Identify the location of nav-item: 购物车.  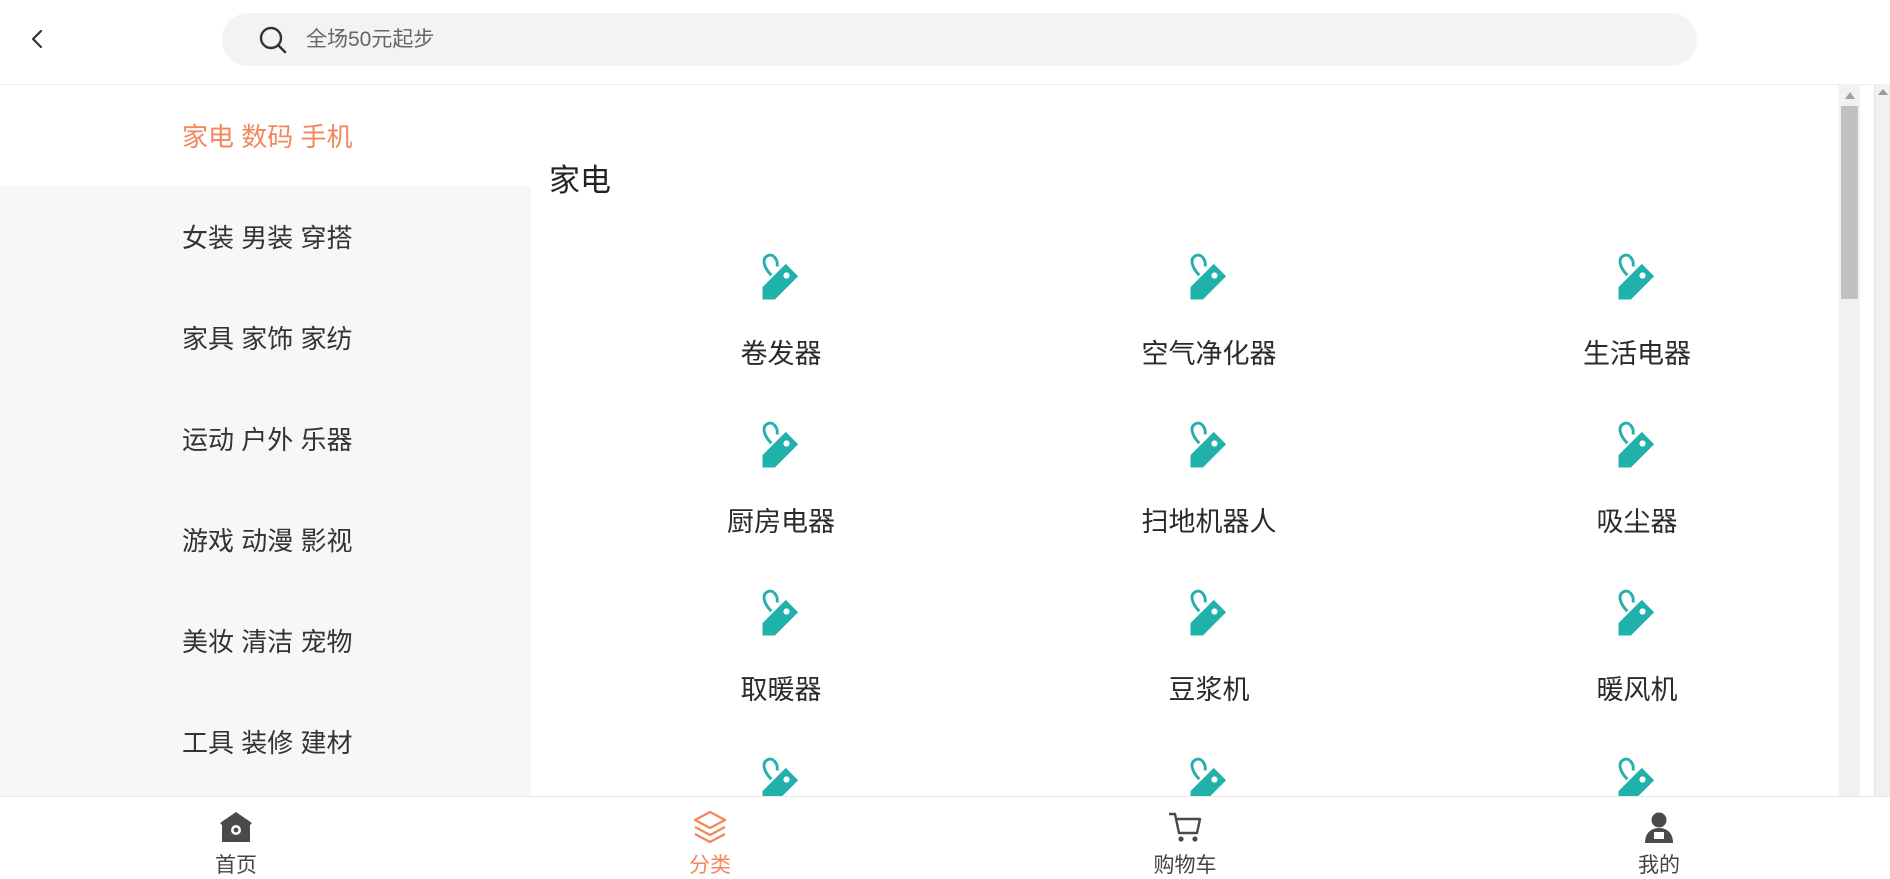
(1185, 843).